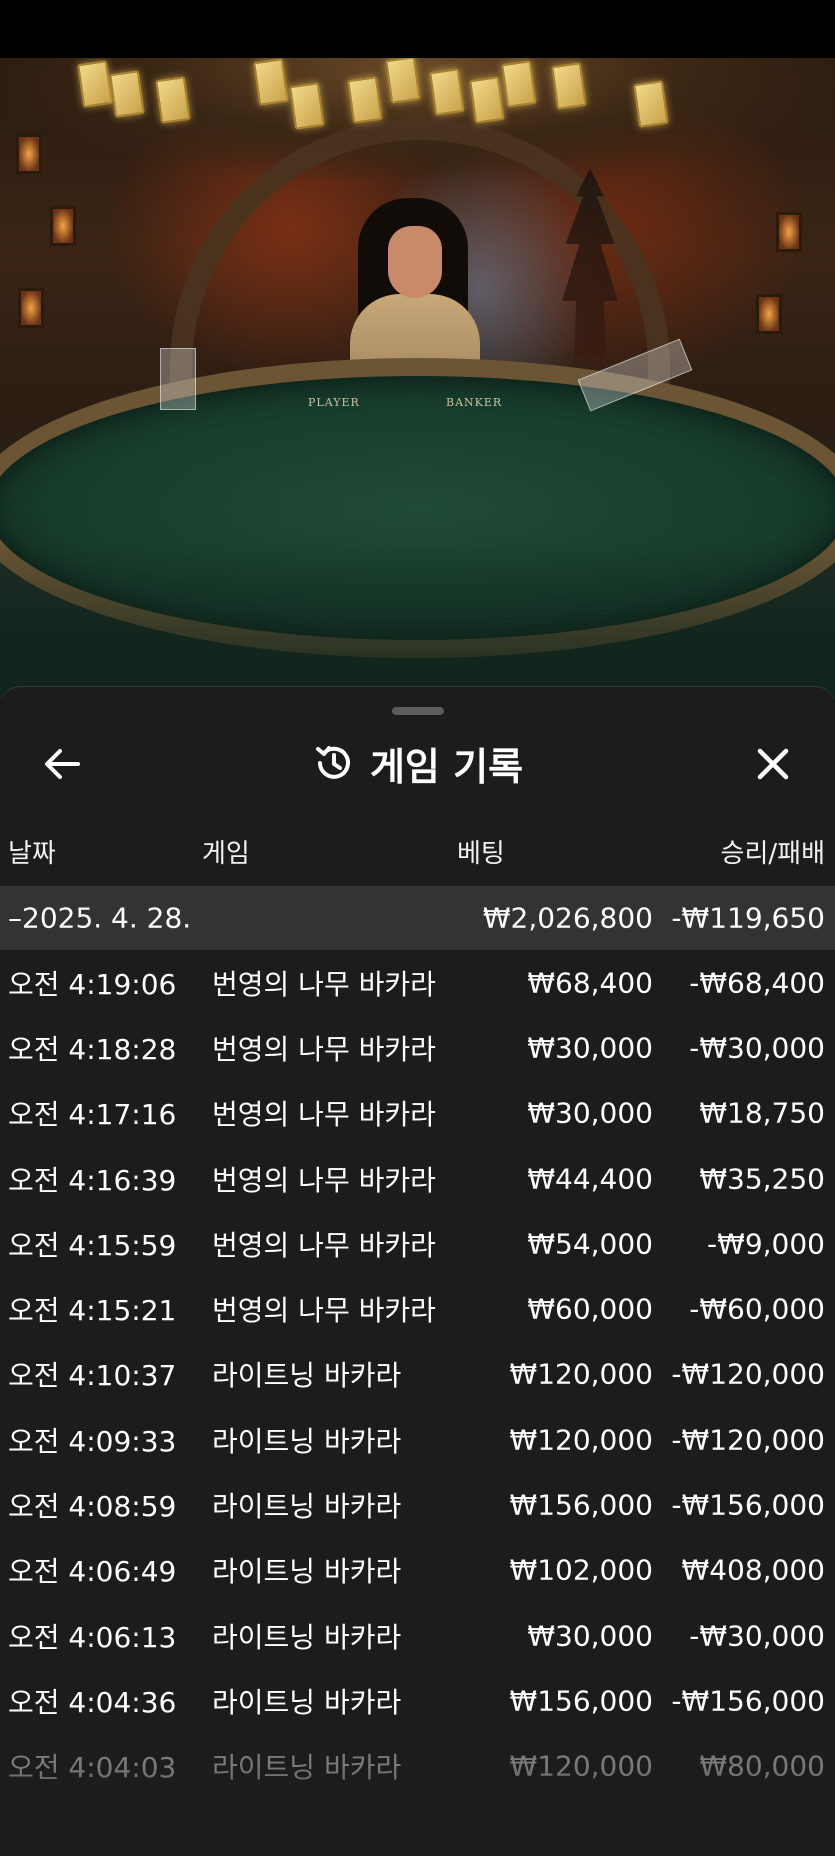 The height and width of the screenshot is (1856, 835). Describe the element at coordinates (590, 1179) in the screenshot. I see `row-bet-amount: ₩44,400` at that location.